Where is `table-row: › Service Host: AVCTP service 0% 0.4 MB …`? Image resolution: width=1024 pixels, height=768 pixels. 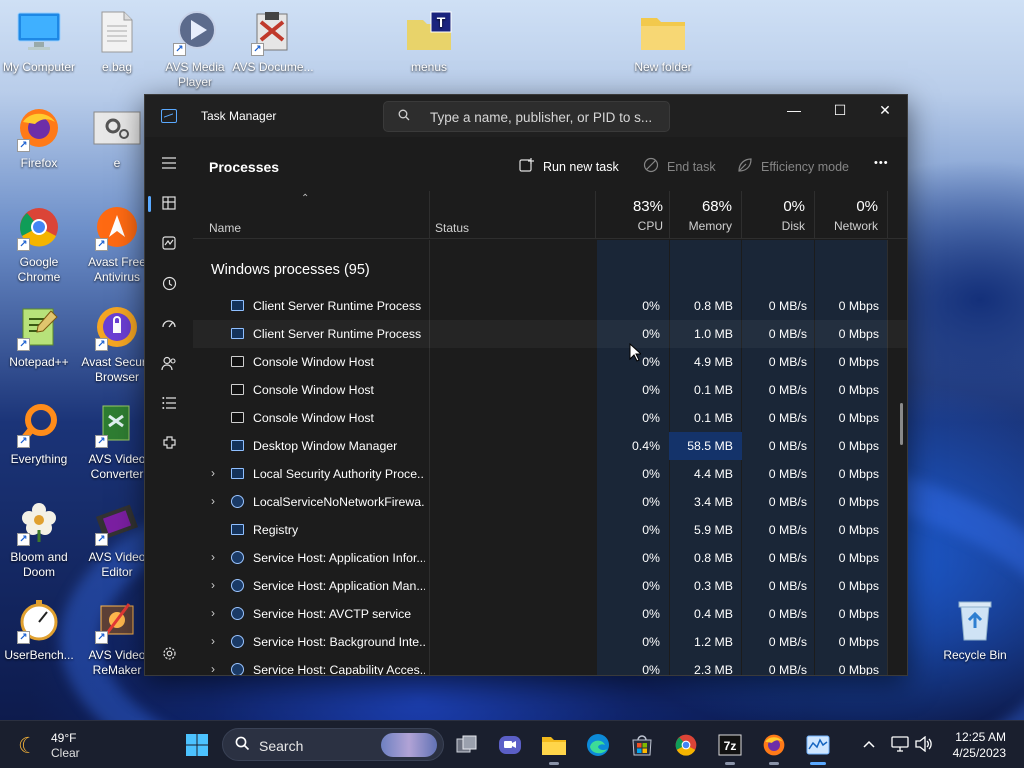 table-row: › Service Host: AVCTP service 0% 0.4 MB … is located at coordinates (550, 614).